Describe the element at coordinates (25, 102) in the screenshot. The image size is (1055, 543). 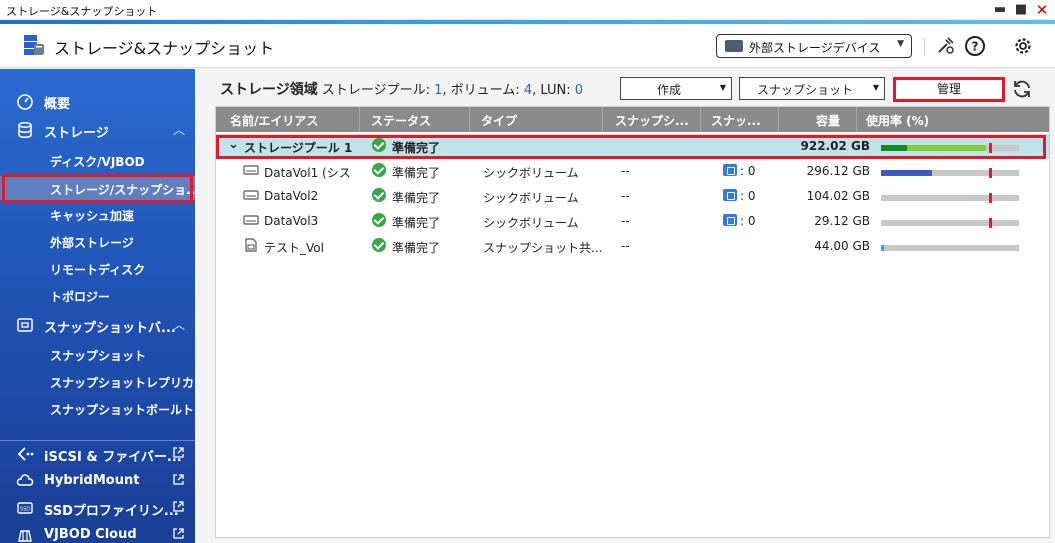
I see `dashboard-icon` at that location.